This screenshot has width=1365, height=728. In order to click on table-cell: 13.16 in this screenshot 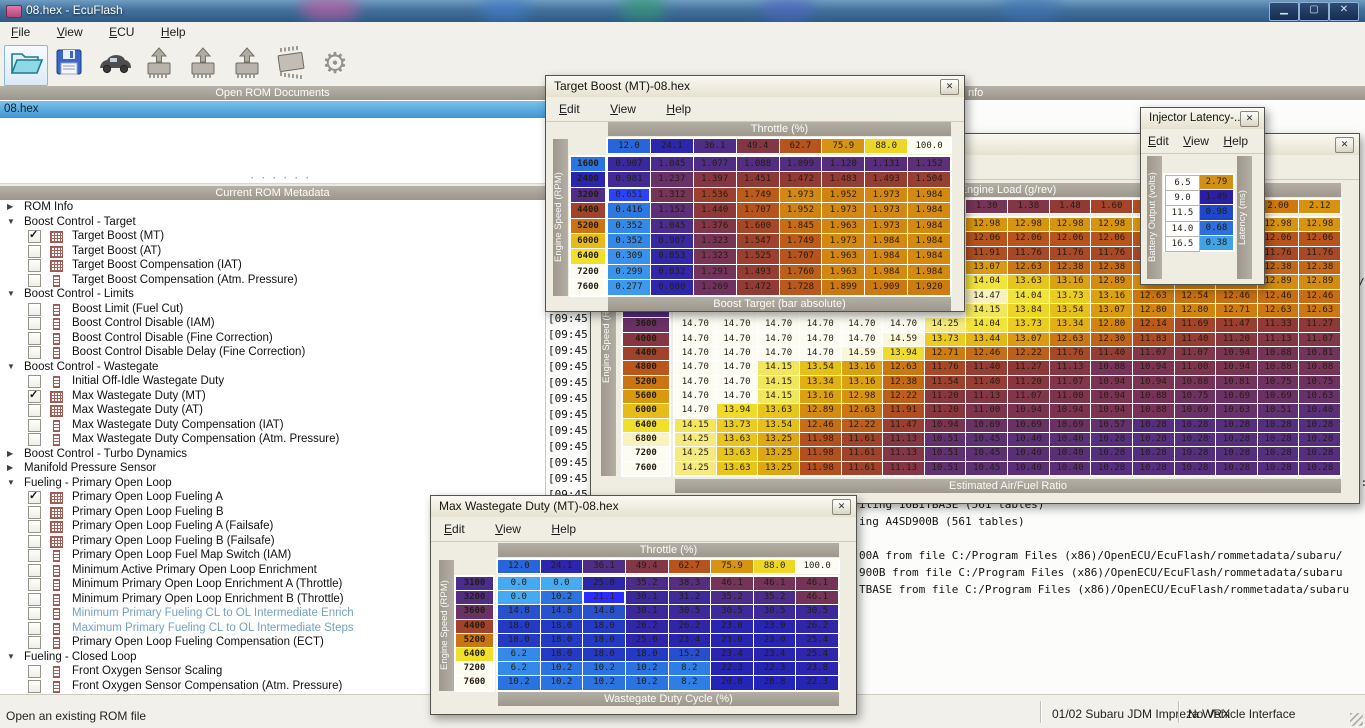, I will do `click(1111, 296)`.